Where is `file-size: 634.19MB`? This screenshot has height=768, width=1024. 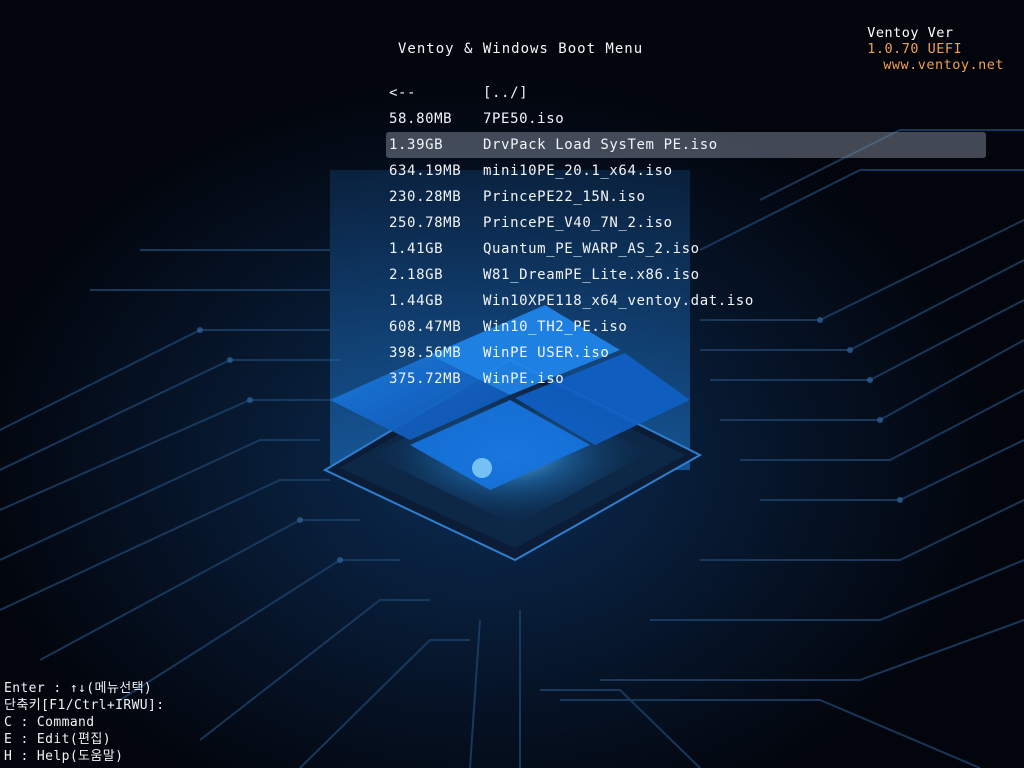
file-size: 634.19MB is located at coordinates (425, 171).